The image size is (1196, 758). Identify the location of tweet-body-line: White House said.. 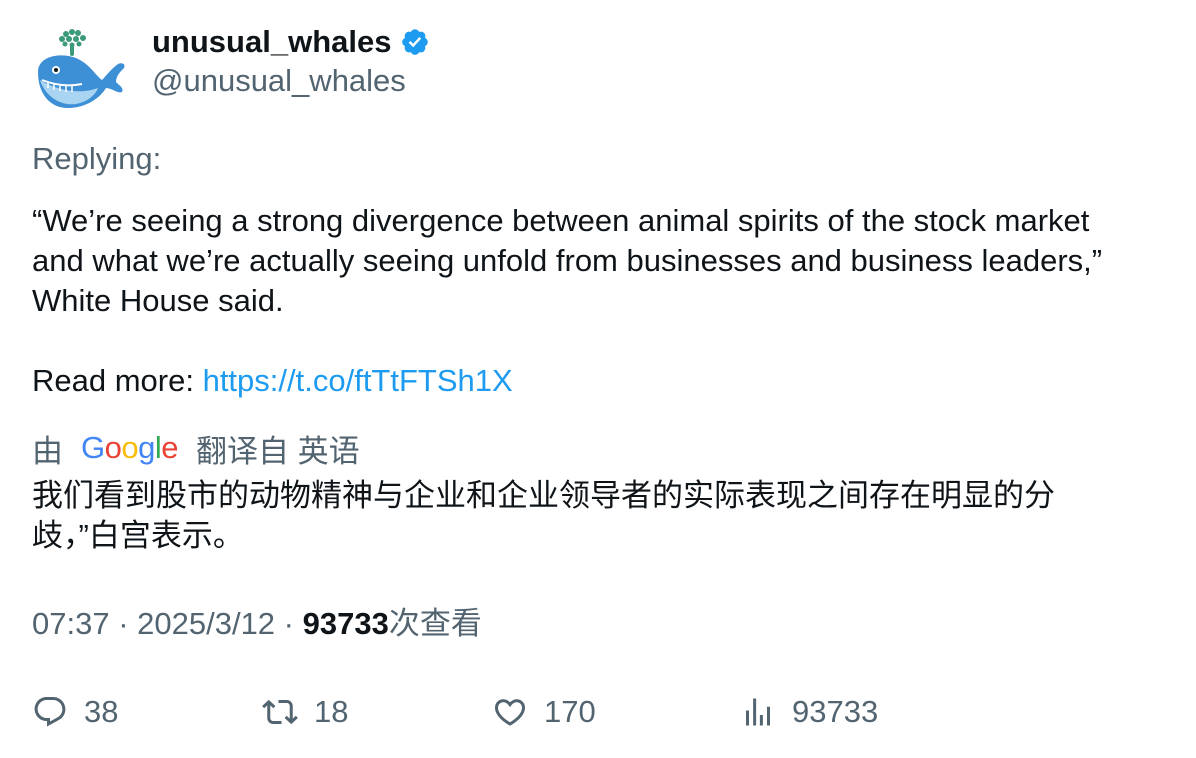
(158, 300).